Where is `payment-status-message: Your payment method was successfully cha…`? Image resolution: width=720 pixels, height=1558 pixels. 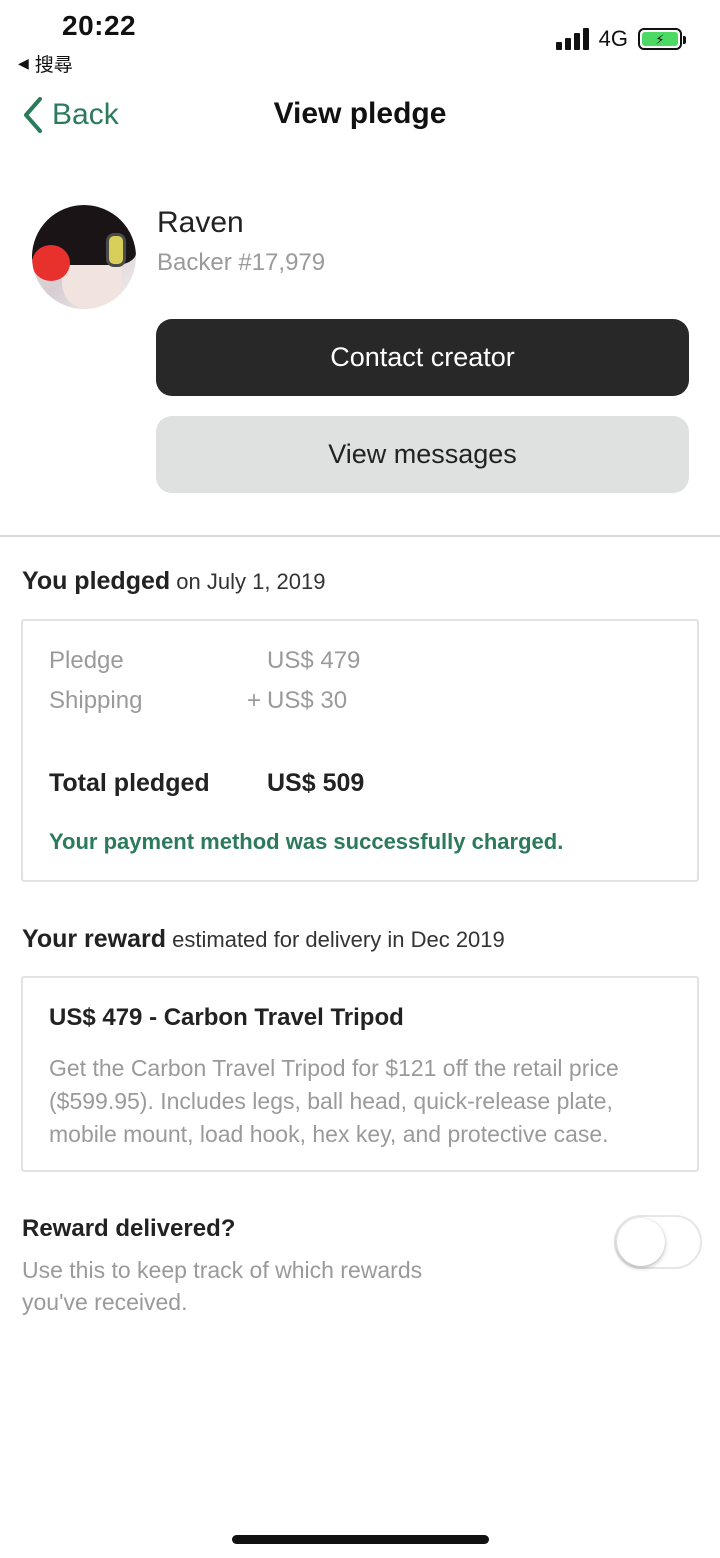
payment-status-message: Your payment method was successfully cha… is located at coordinates (306, 841).